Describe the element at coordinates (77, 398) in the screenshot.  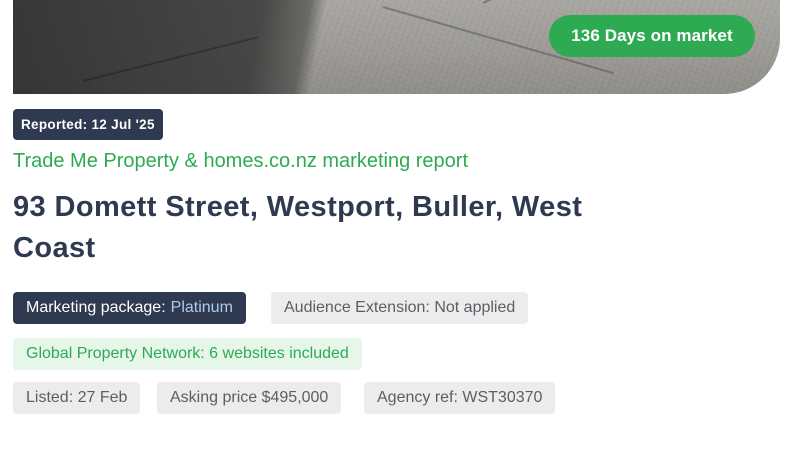
I see `listed-date-chip: Listed: 27 Feb` at that location.